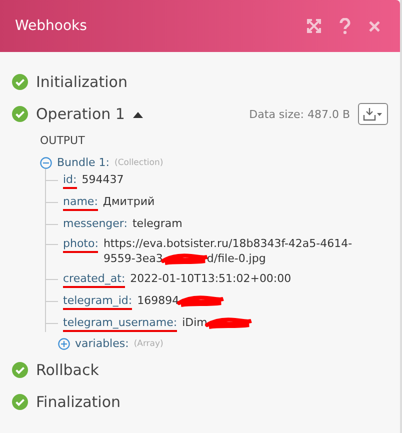 The image size is (402, 433). I want to click on step-label: Finalization, so click(78, 402).